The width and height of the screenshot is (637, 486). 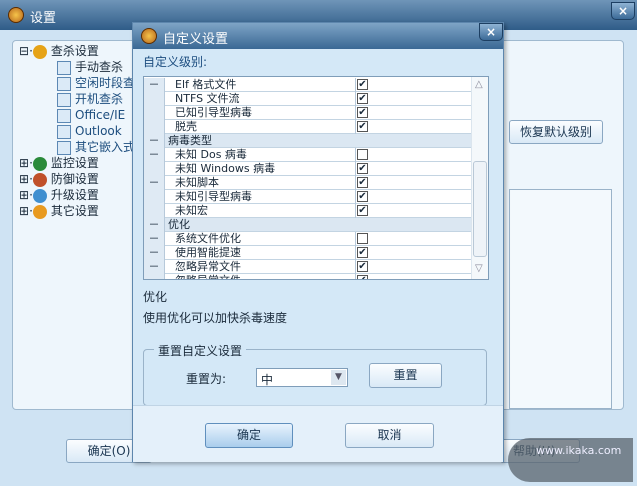 What do you see at coordinates (389, 435) in the screenshot?
I see `dialog-cancel-button: 取消` at bounding box center [389, 435].